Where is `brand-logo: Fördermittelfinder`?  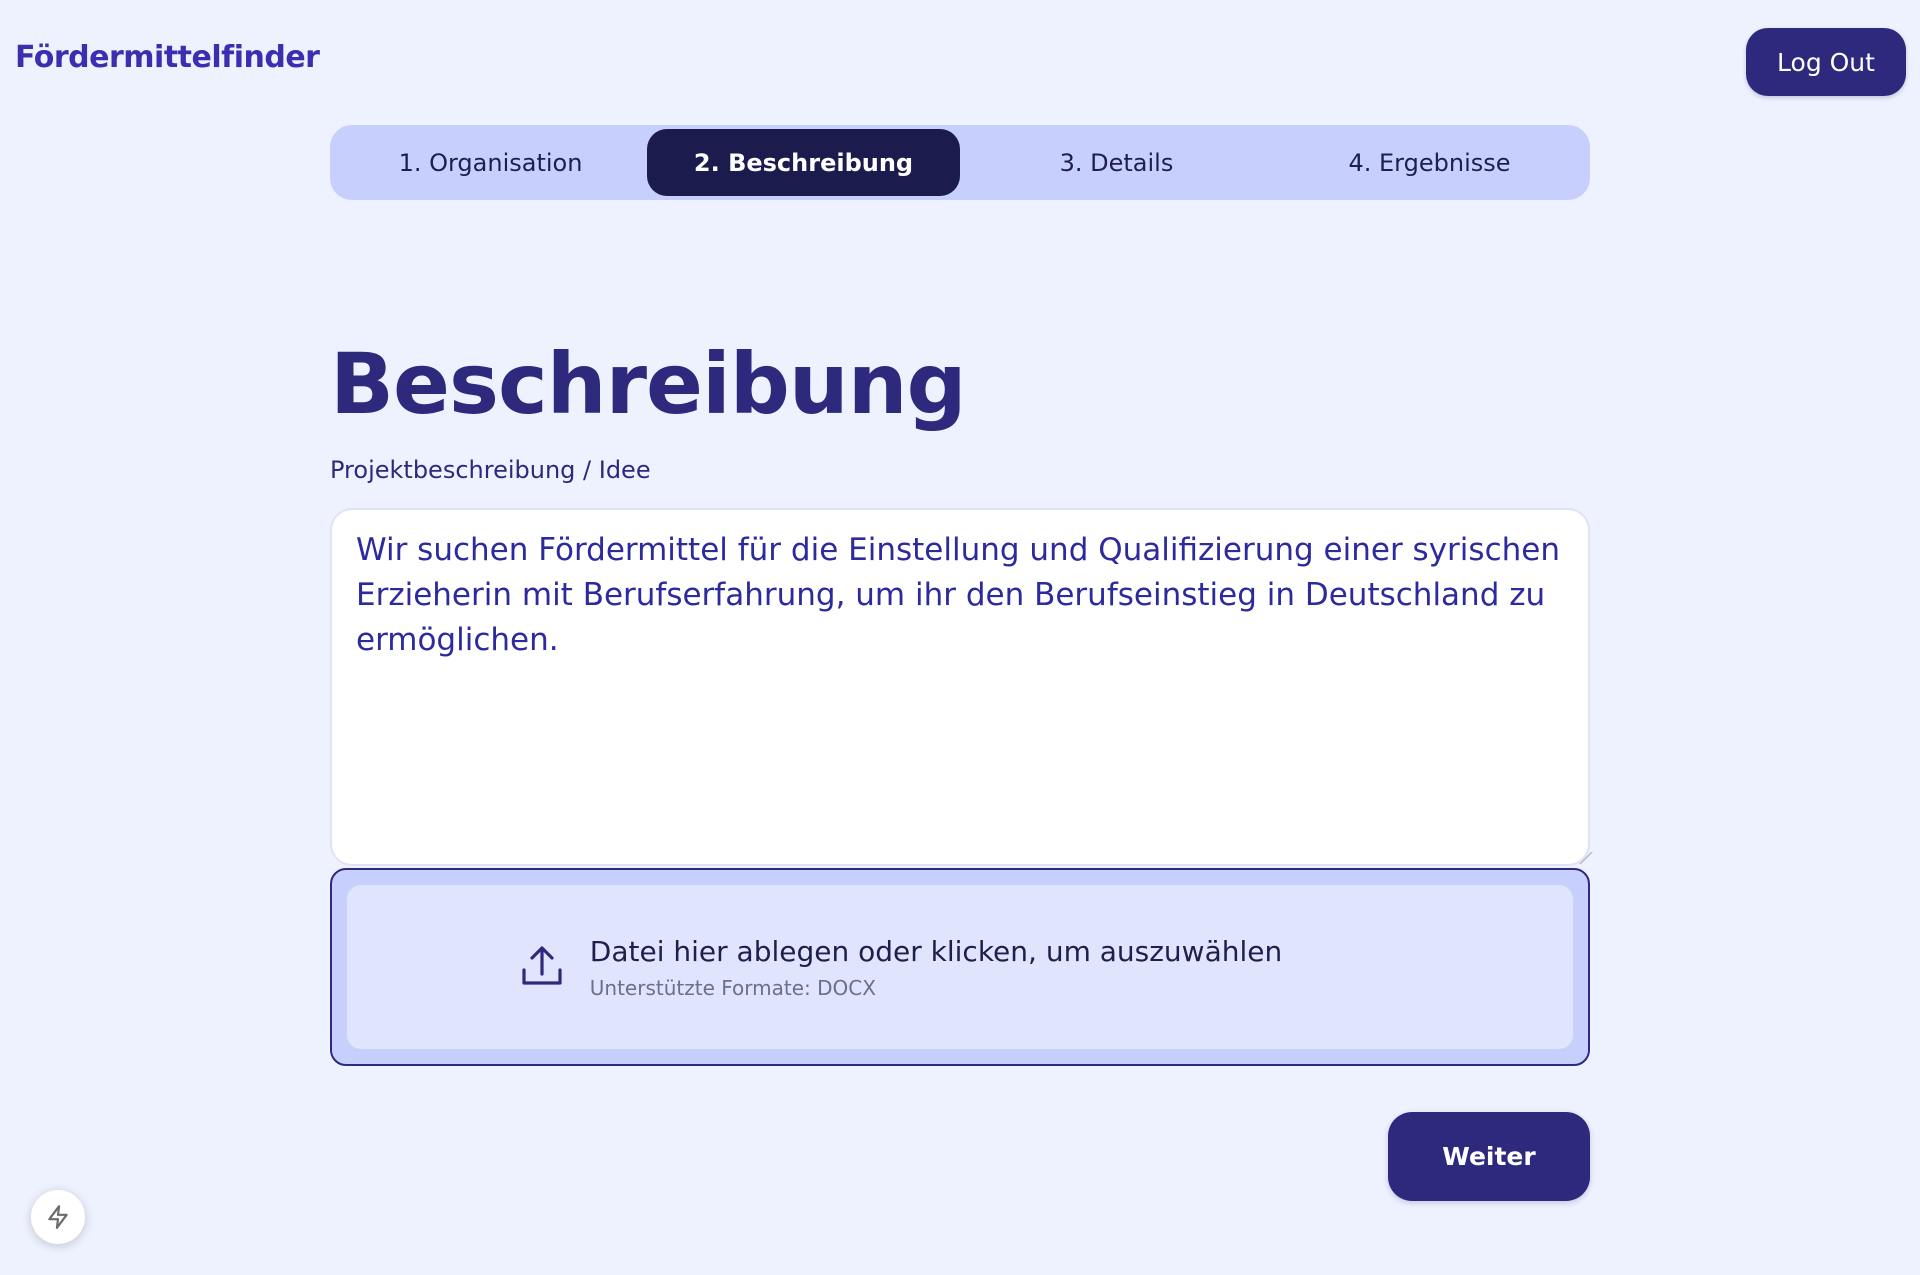
brand-logo: Fördermittelfinder is located at coordinates (167, 57).